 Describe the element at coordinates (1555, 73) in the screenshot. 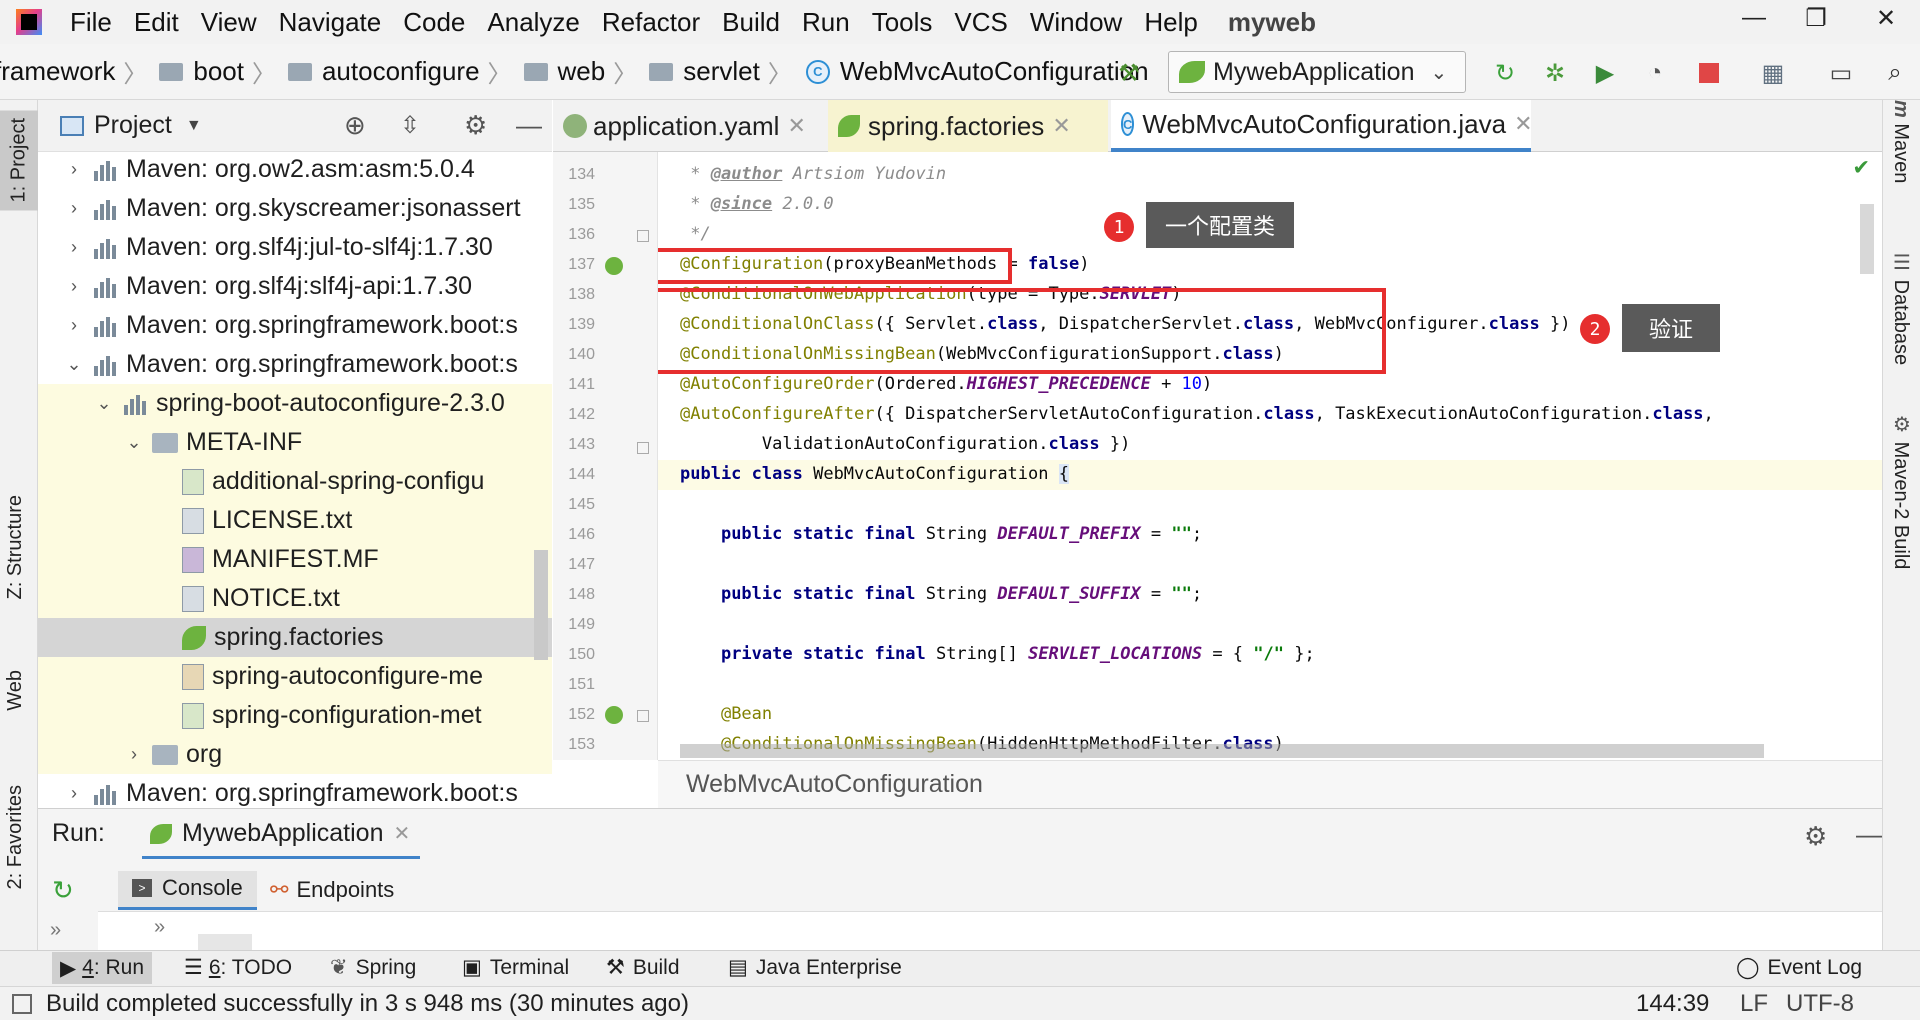

I see `debug-bug-icon: ✲` at that location.